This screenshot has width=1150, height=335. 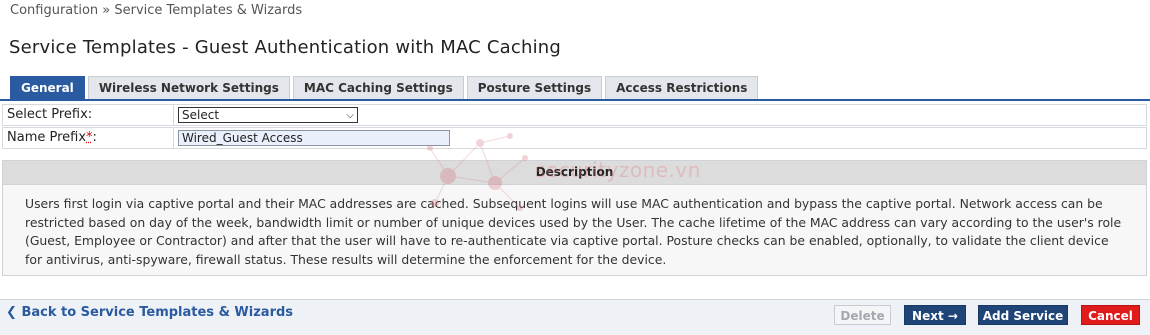 I want to click on name-prefix-label: Name Prefix, so click(x=47, y=137).